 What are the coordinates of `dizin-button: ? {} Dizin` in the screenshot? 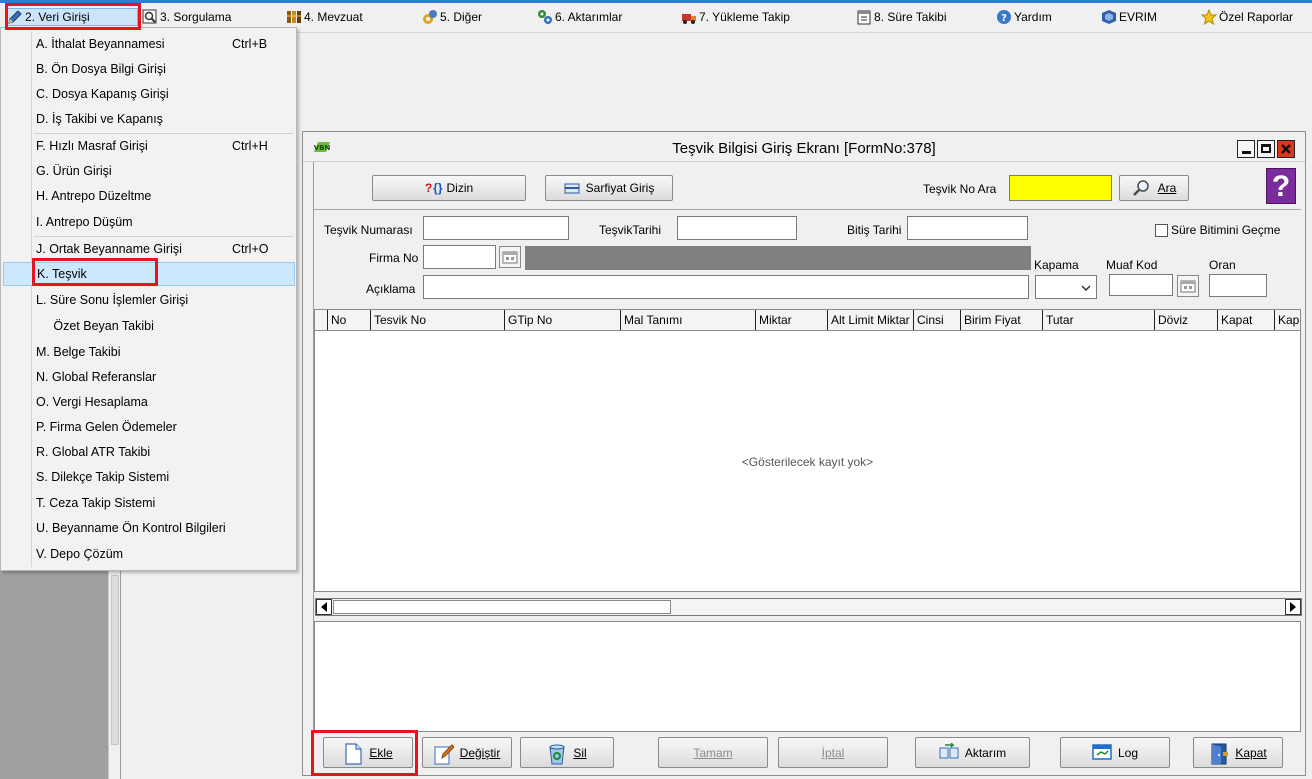 It's located at (449, 188).